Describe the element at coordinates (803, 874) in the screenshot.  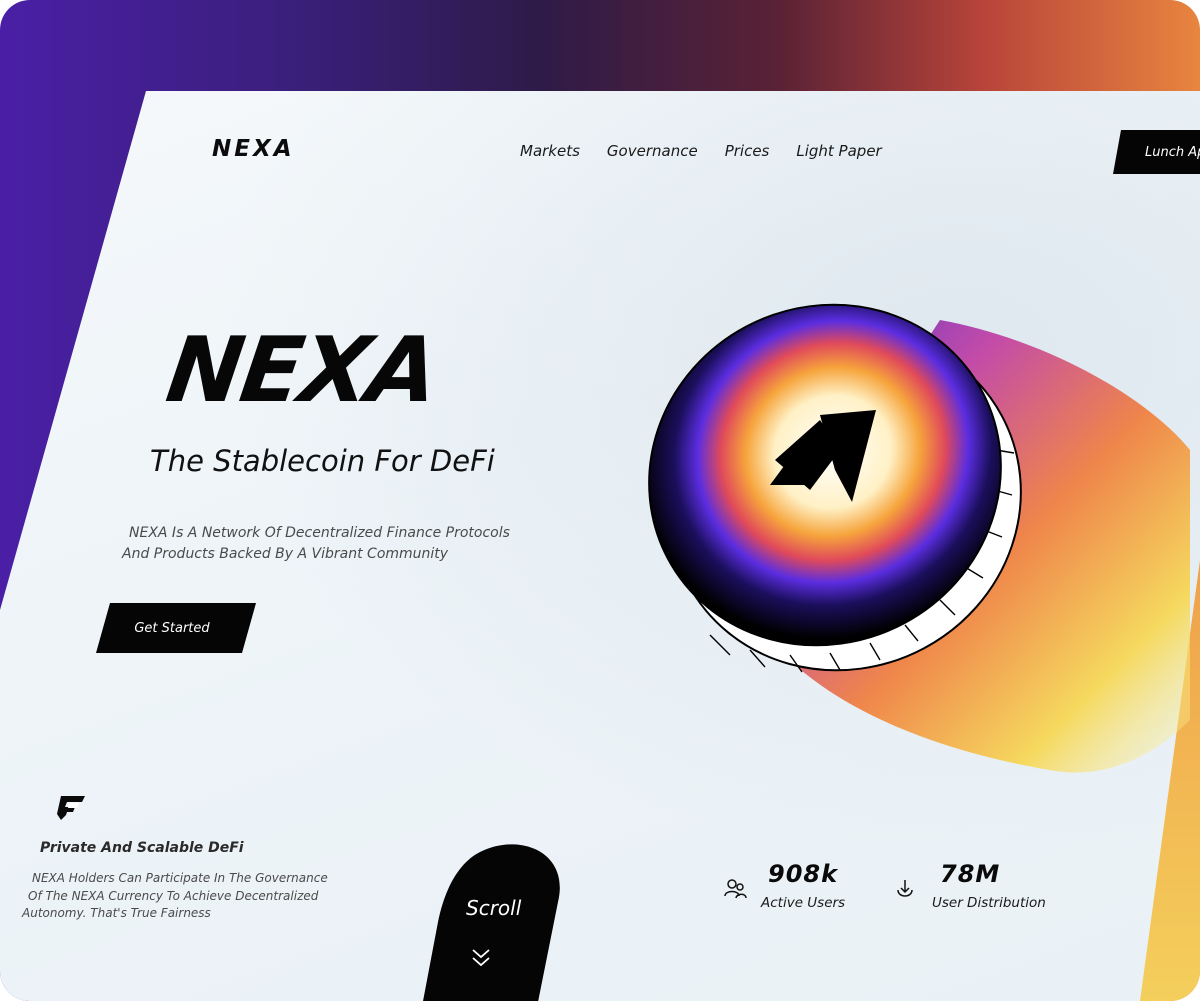
I see `stat-active-users-value: 908k` at that location.